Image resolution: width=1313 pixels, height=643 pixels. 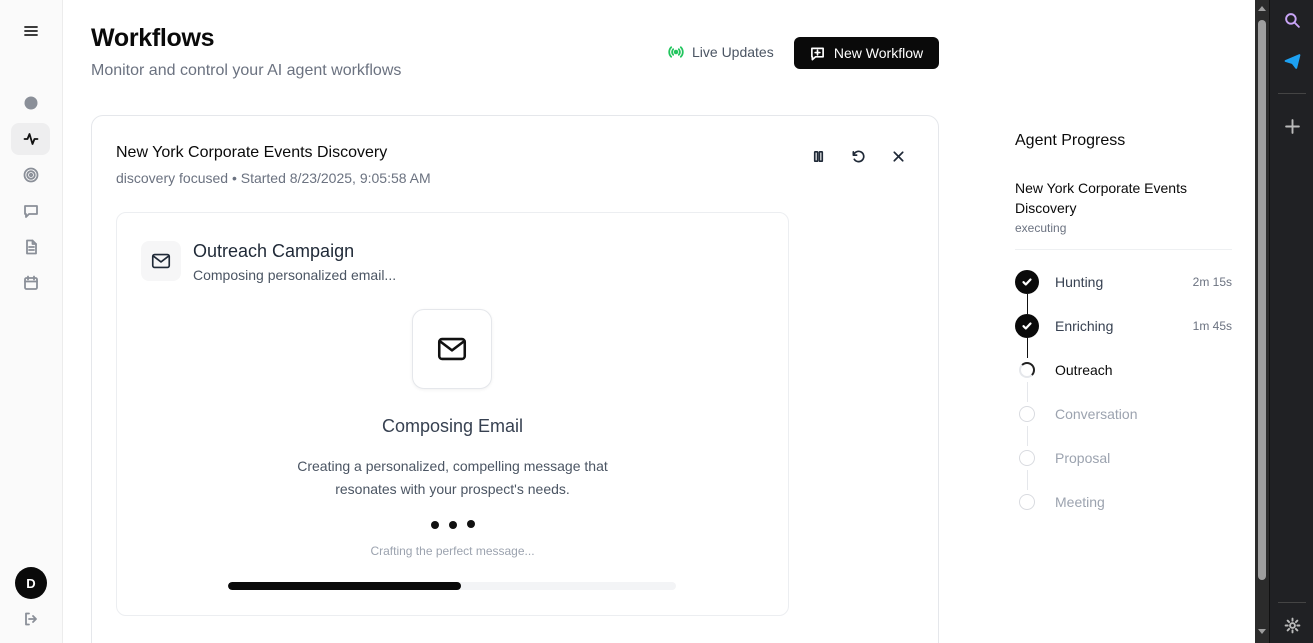 I want to click on sidebar-item-targets, so click(x=30, y=175).